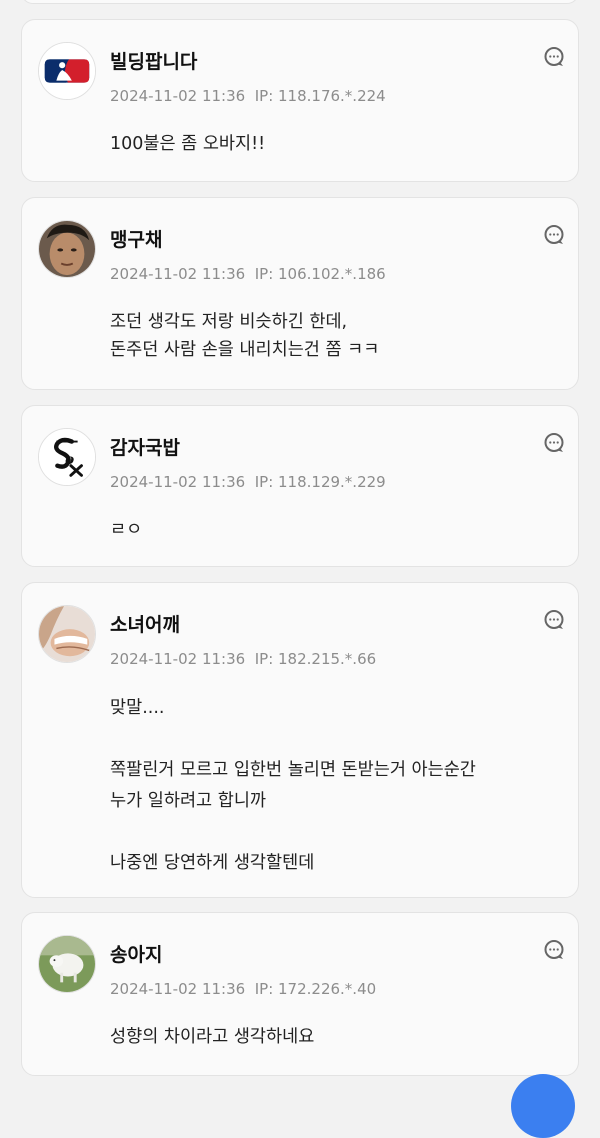 The height and width of the screenshot is (1138, 600). What do you see at coordinates (145, 448) in the screenshot?
I see `comment-nickname: 감자국밥` at bounding box center [145, 448].